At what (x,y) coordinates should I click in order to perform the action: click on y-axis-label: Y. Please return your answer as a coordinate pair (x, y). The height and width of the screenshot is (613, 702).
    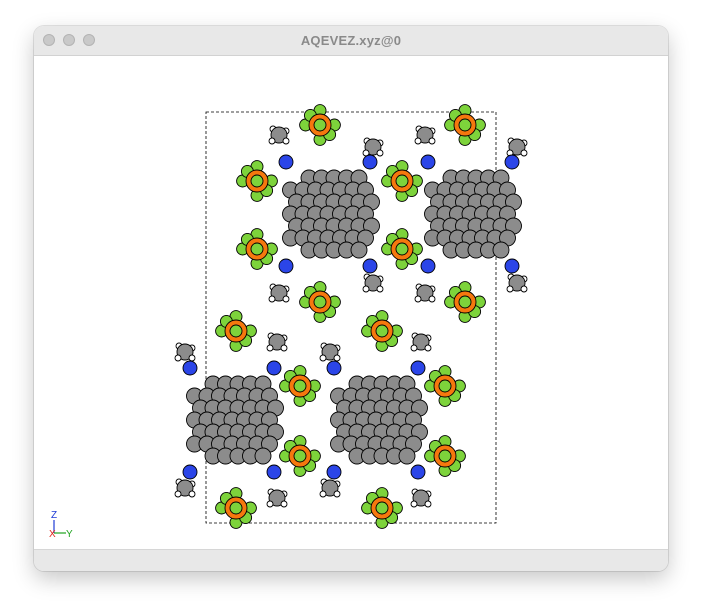
    Looking at the image, I should click on (69, 534).